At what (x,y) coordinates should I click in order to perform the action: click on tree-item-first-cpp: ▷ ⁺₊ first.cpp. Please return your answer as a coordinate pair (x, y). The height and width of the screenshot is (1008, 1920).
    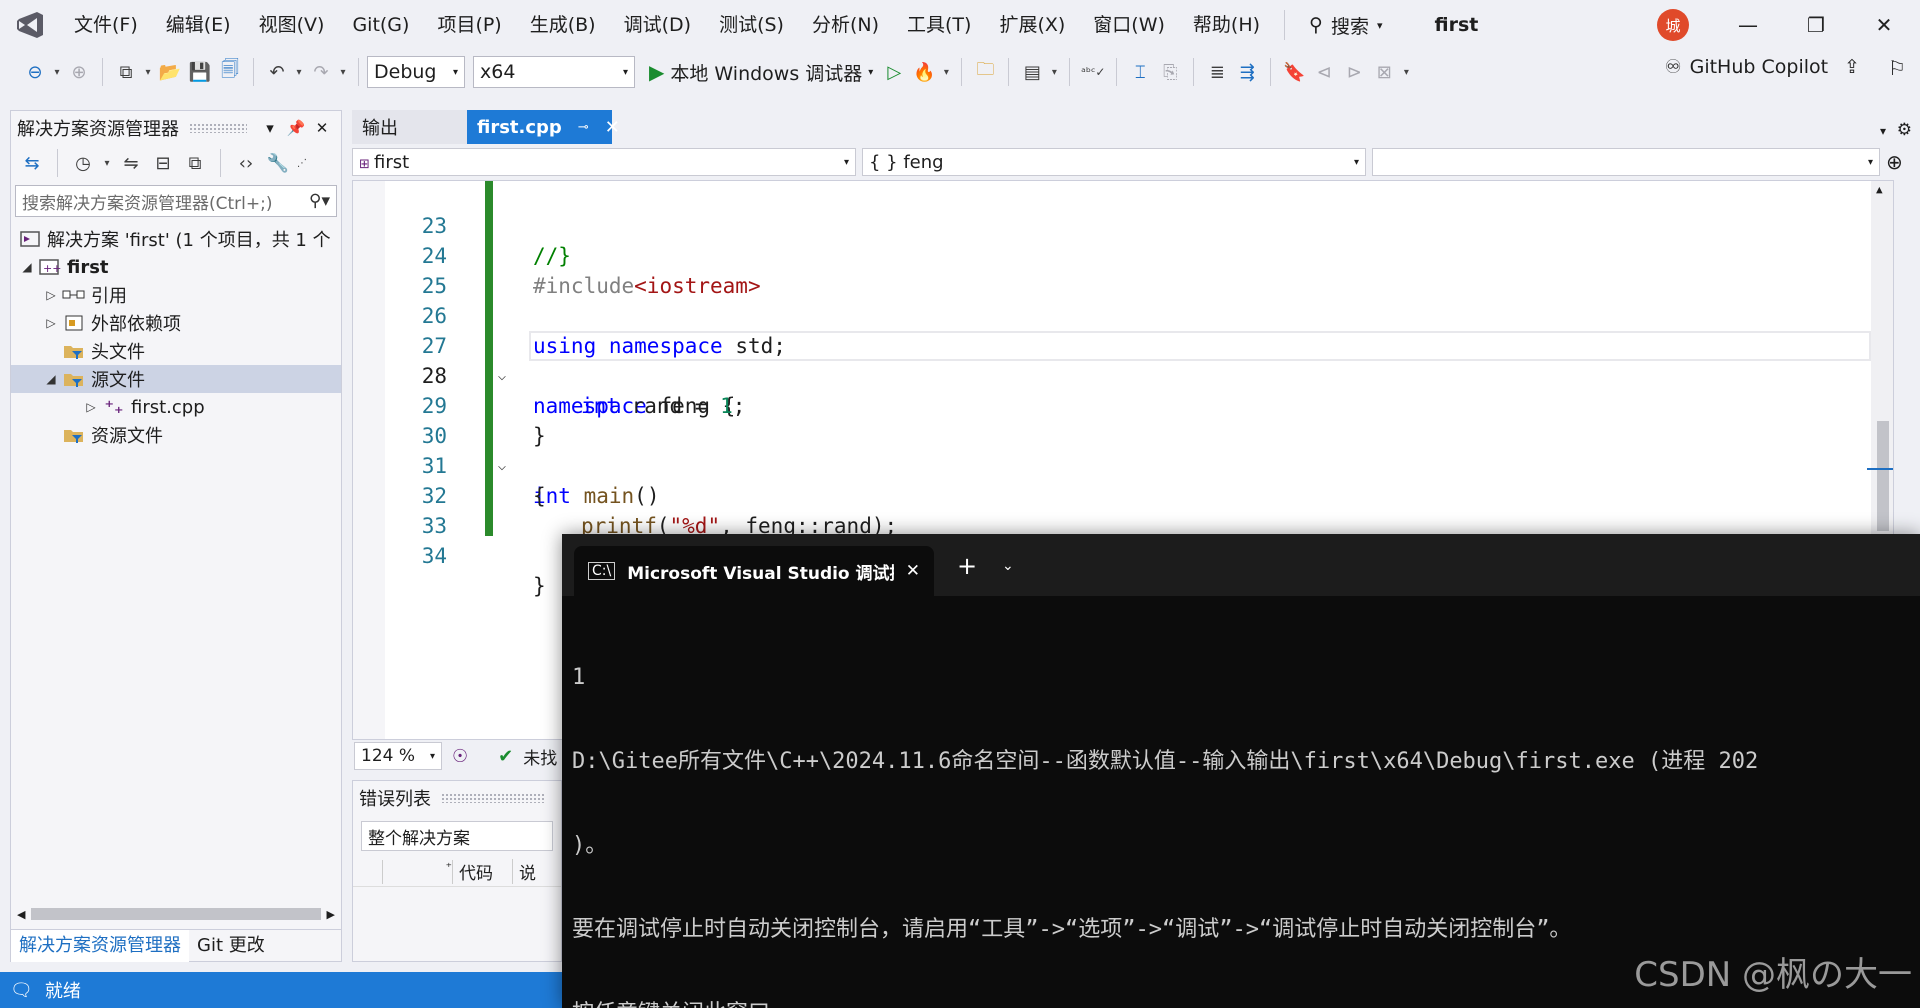
    Looking at the image, I should click on (176, 407).